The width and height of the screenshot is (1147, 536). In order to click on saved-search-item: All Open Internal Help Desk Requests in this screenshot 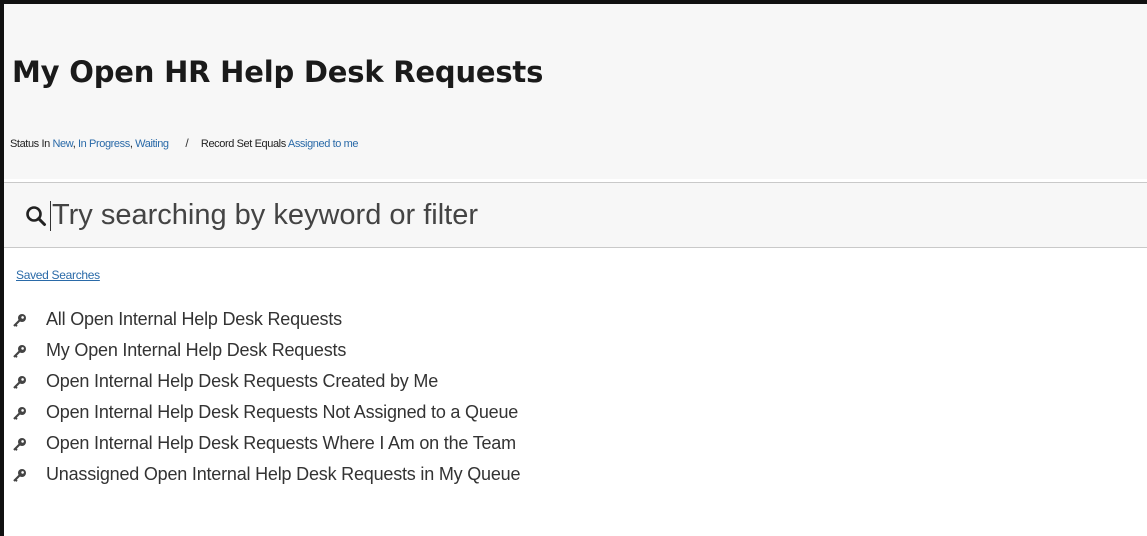, I will do `click(266, 319)`.